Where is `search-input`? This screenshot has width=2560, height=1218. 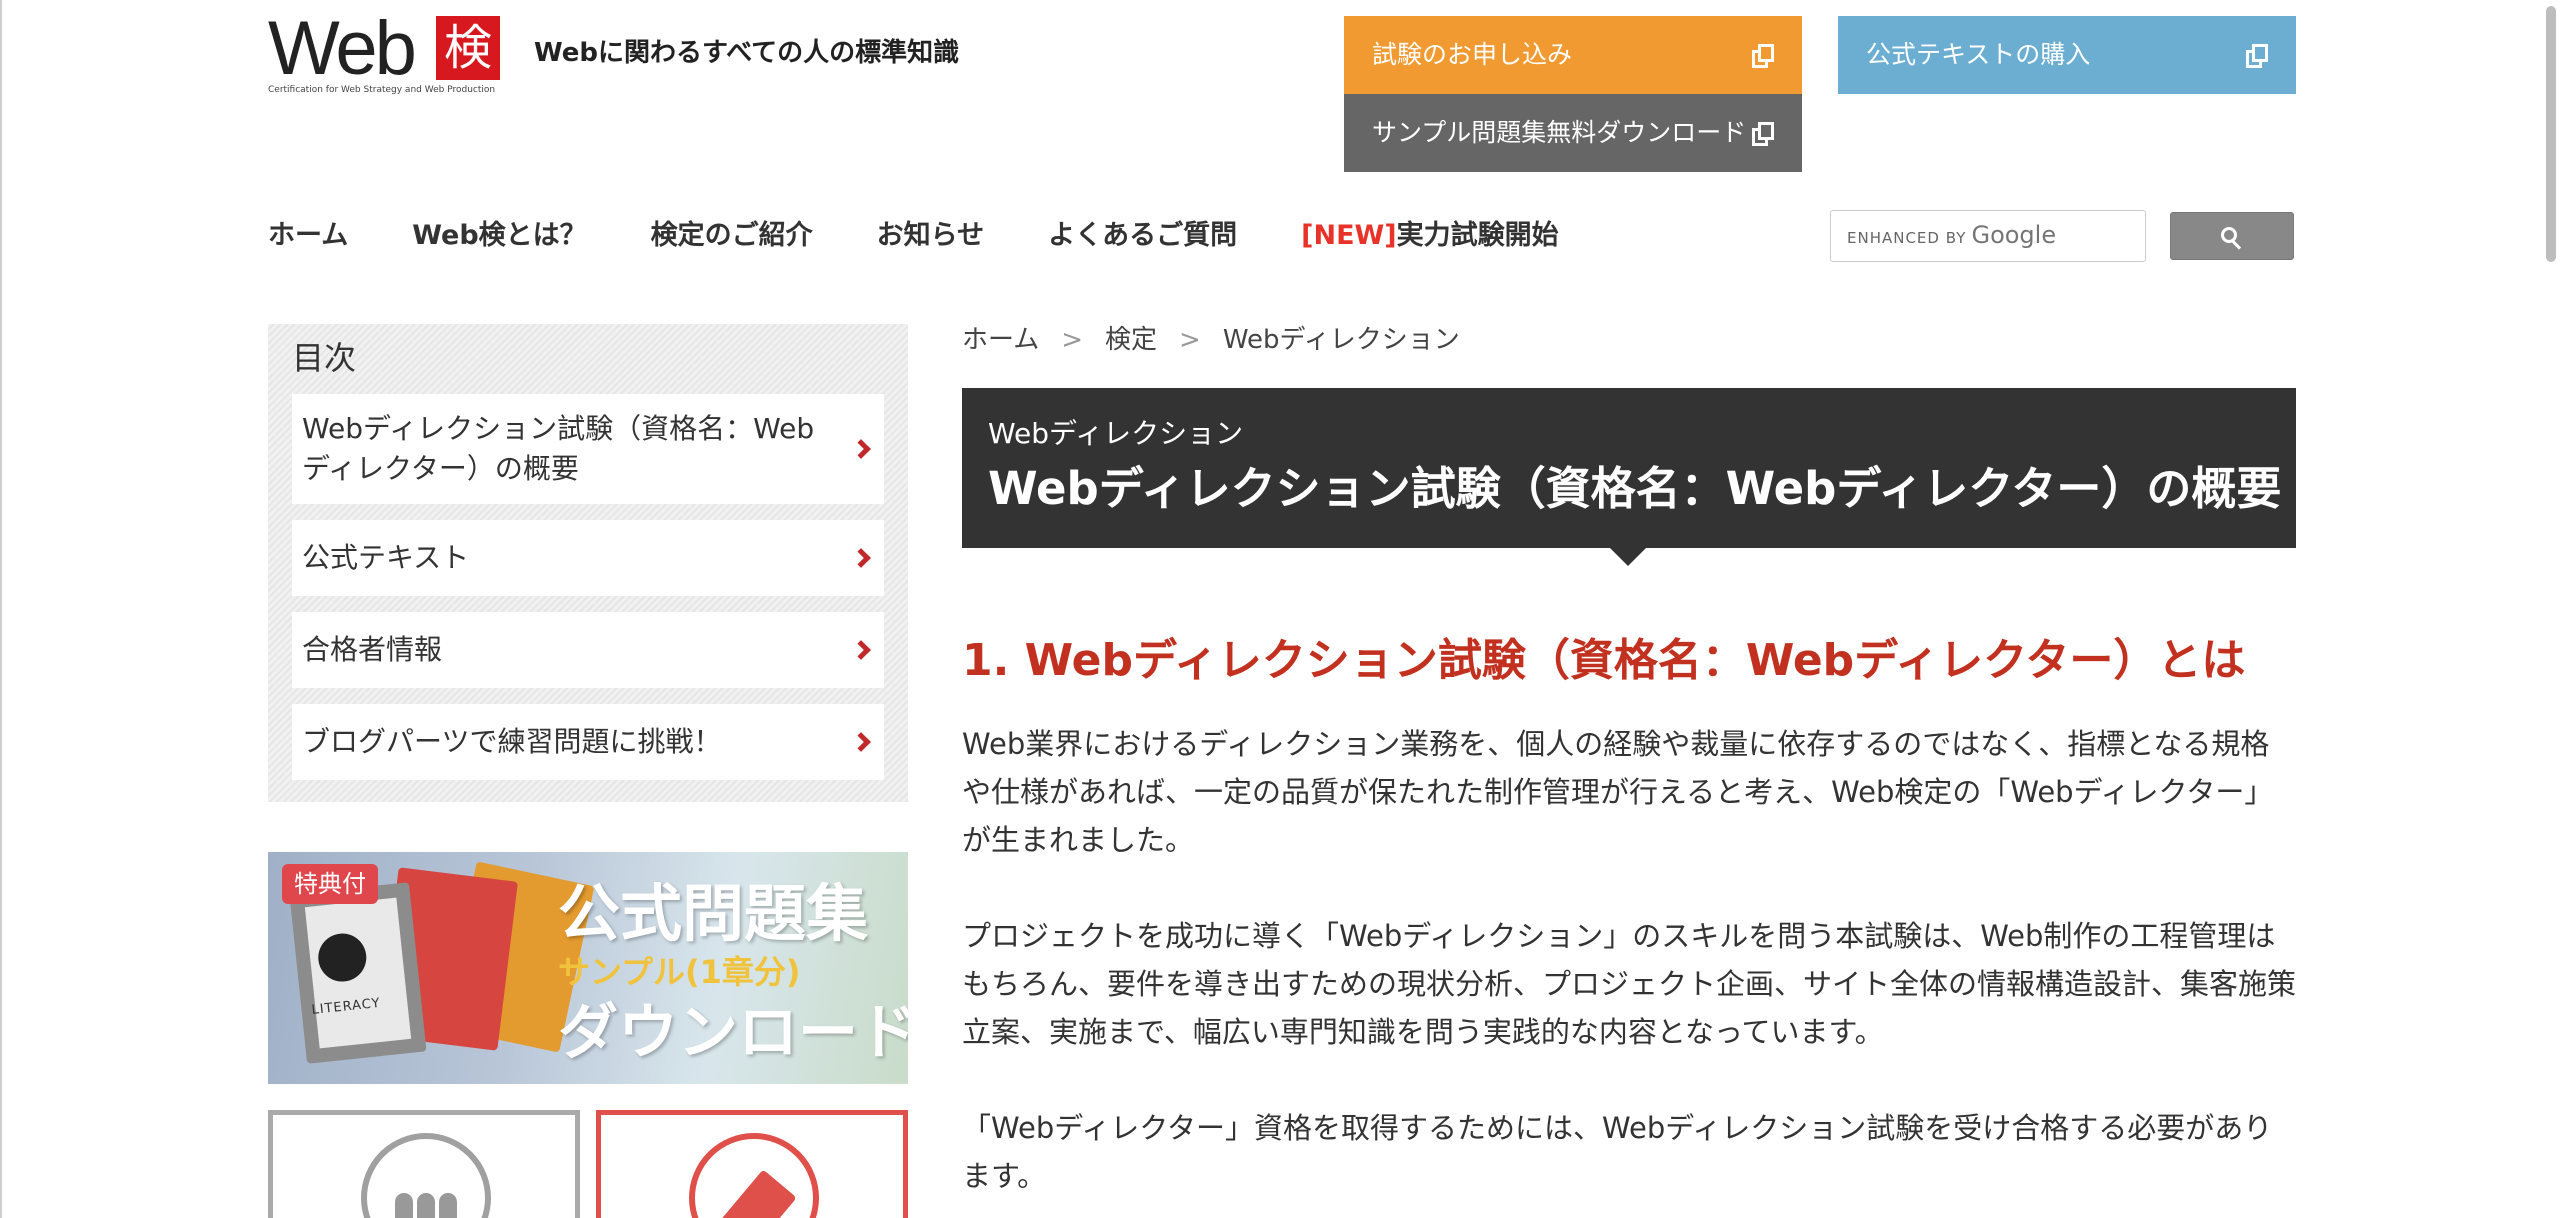
search-input is located at coordinates (1988, 236).